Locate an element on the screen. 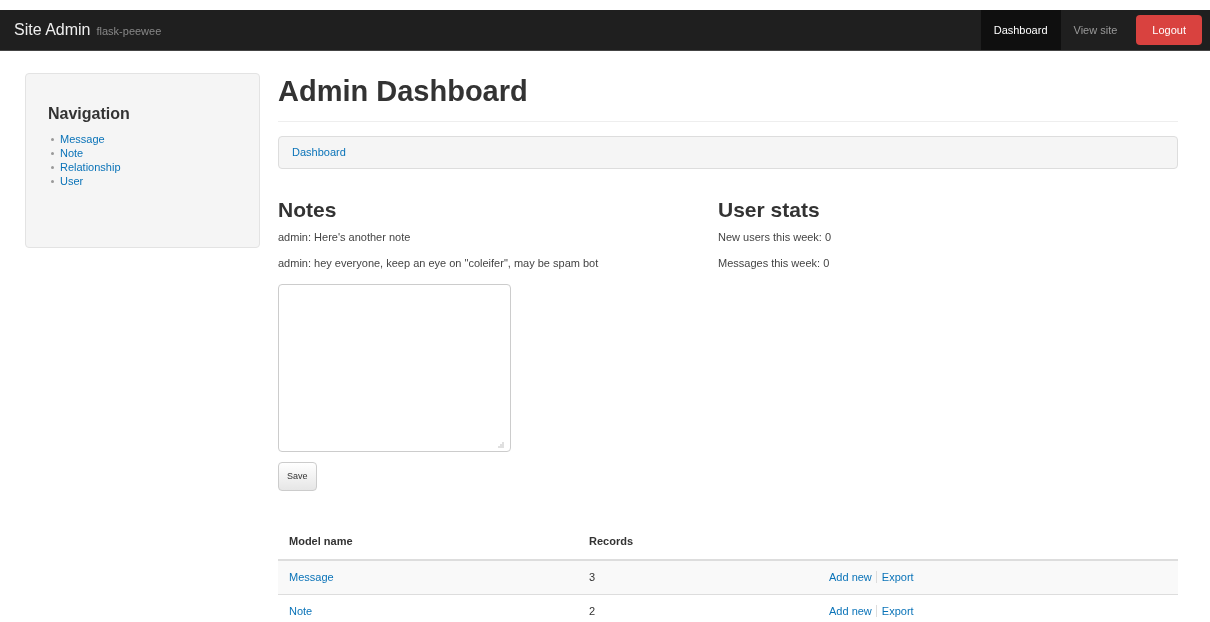 The height and width of the screenshot is (622, 1210). note-text: admin: Here's another note is located at coordinates (345, 237).